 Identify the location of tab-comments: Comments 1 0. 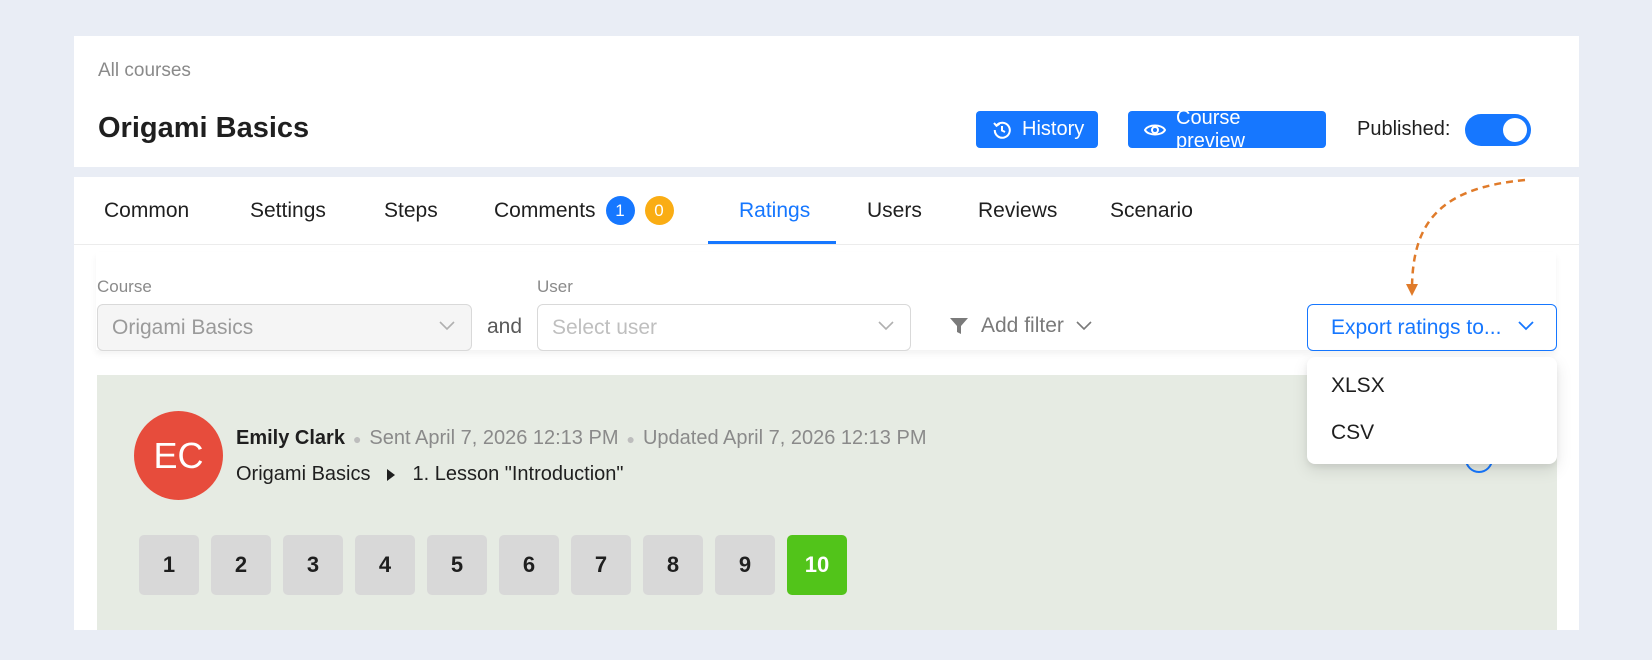
(584, 210).